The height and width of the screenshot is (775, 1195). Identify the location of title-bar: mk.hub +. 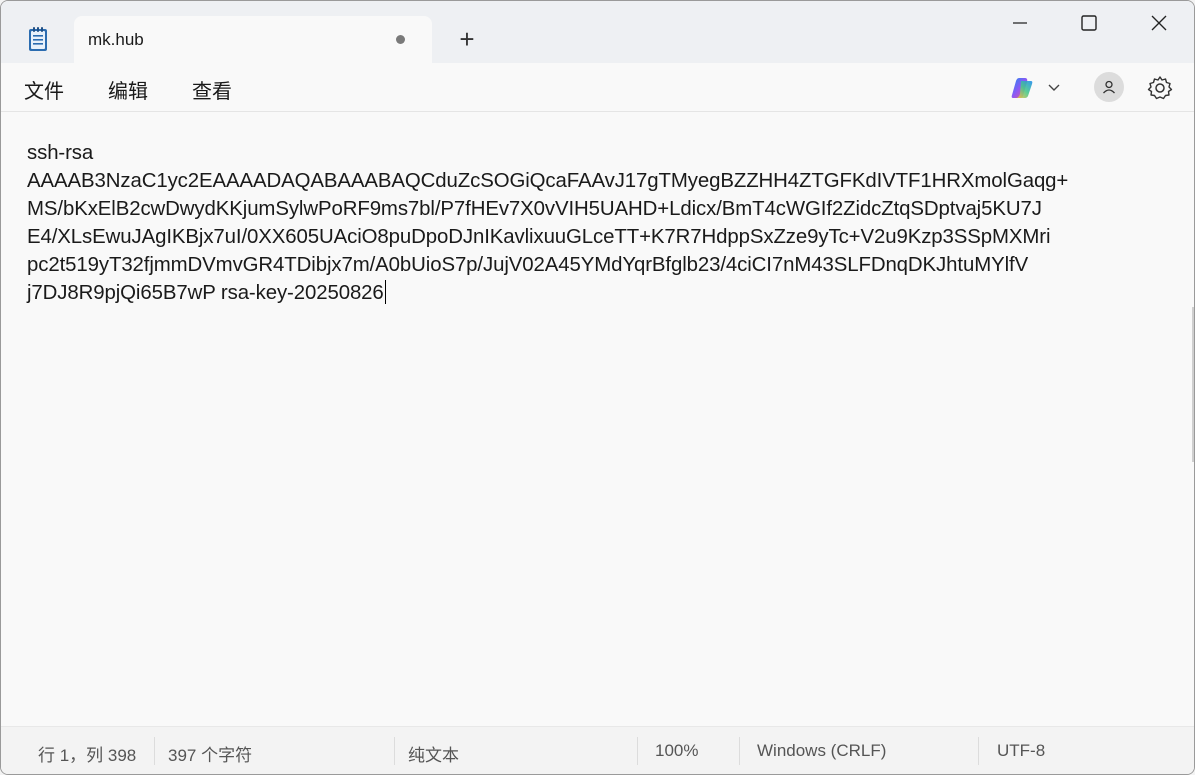
(597, 32).